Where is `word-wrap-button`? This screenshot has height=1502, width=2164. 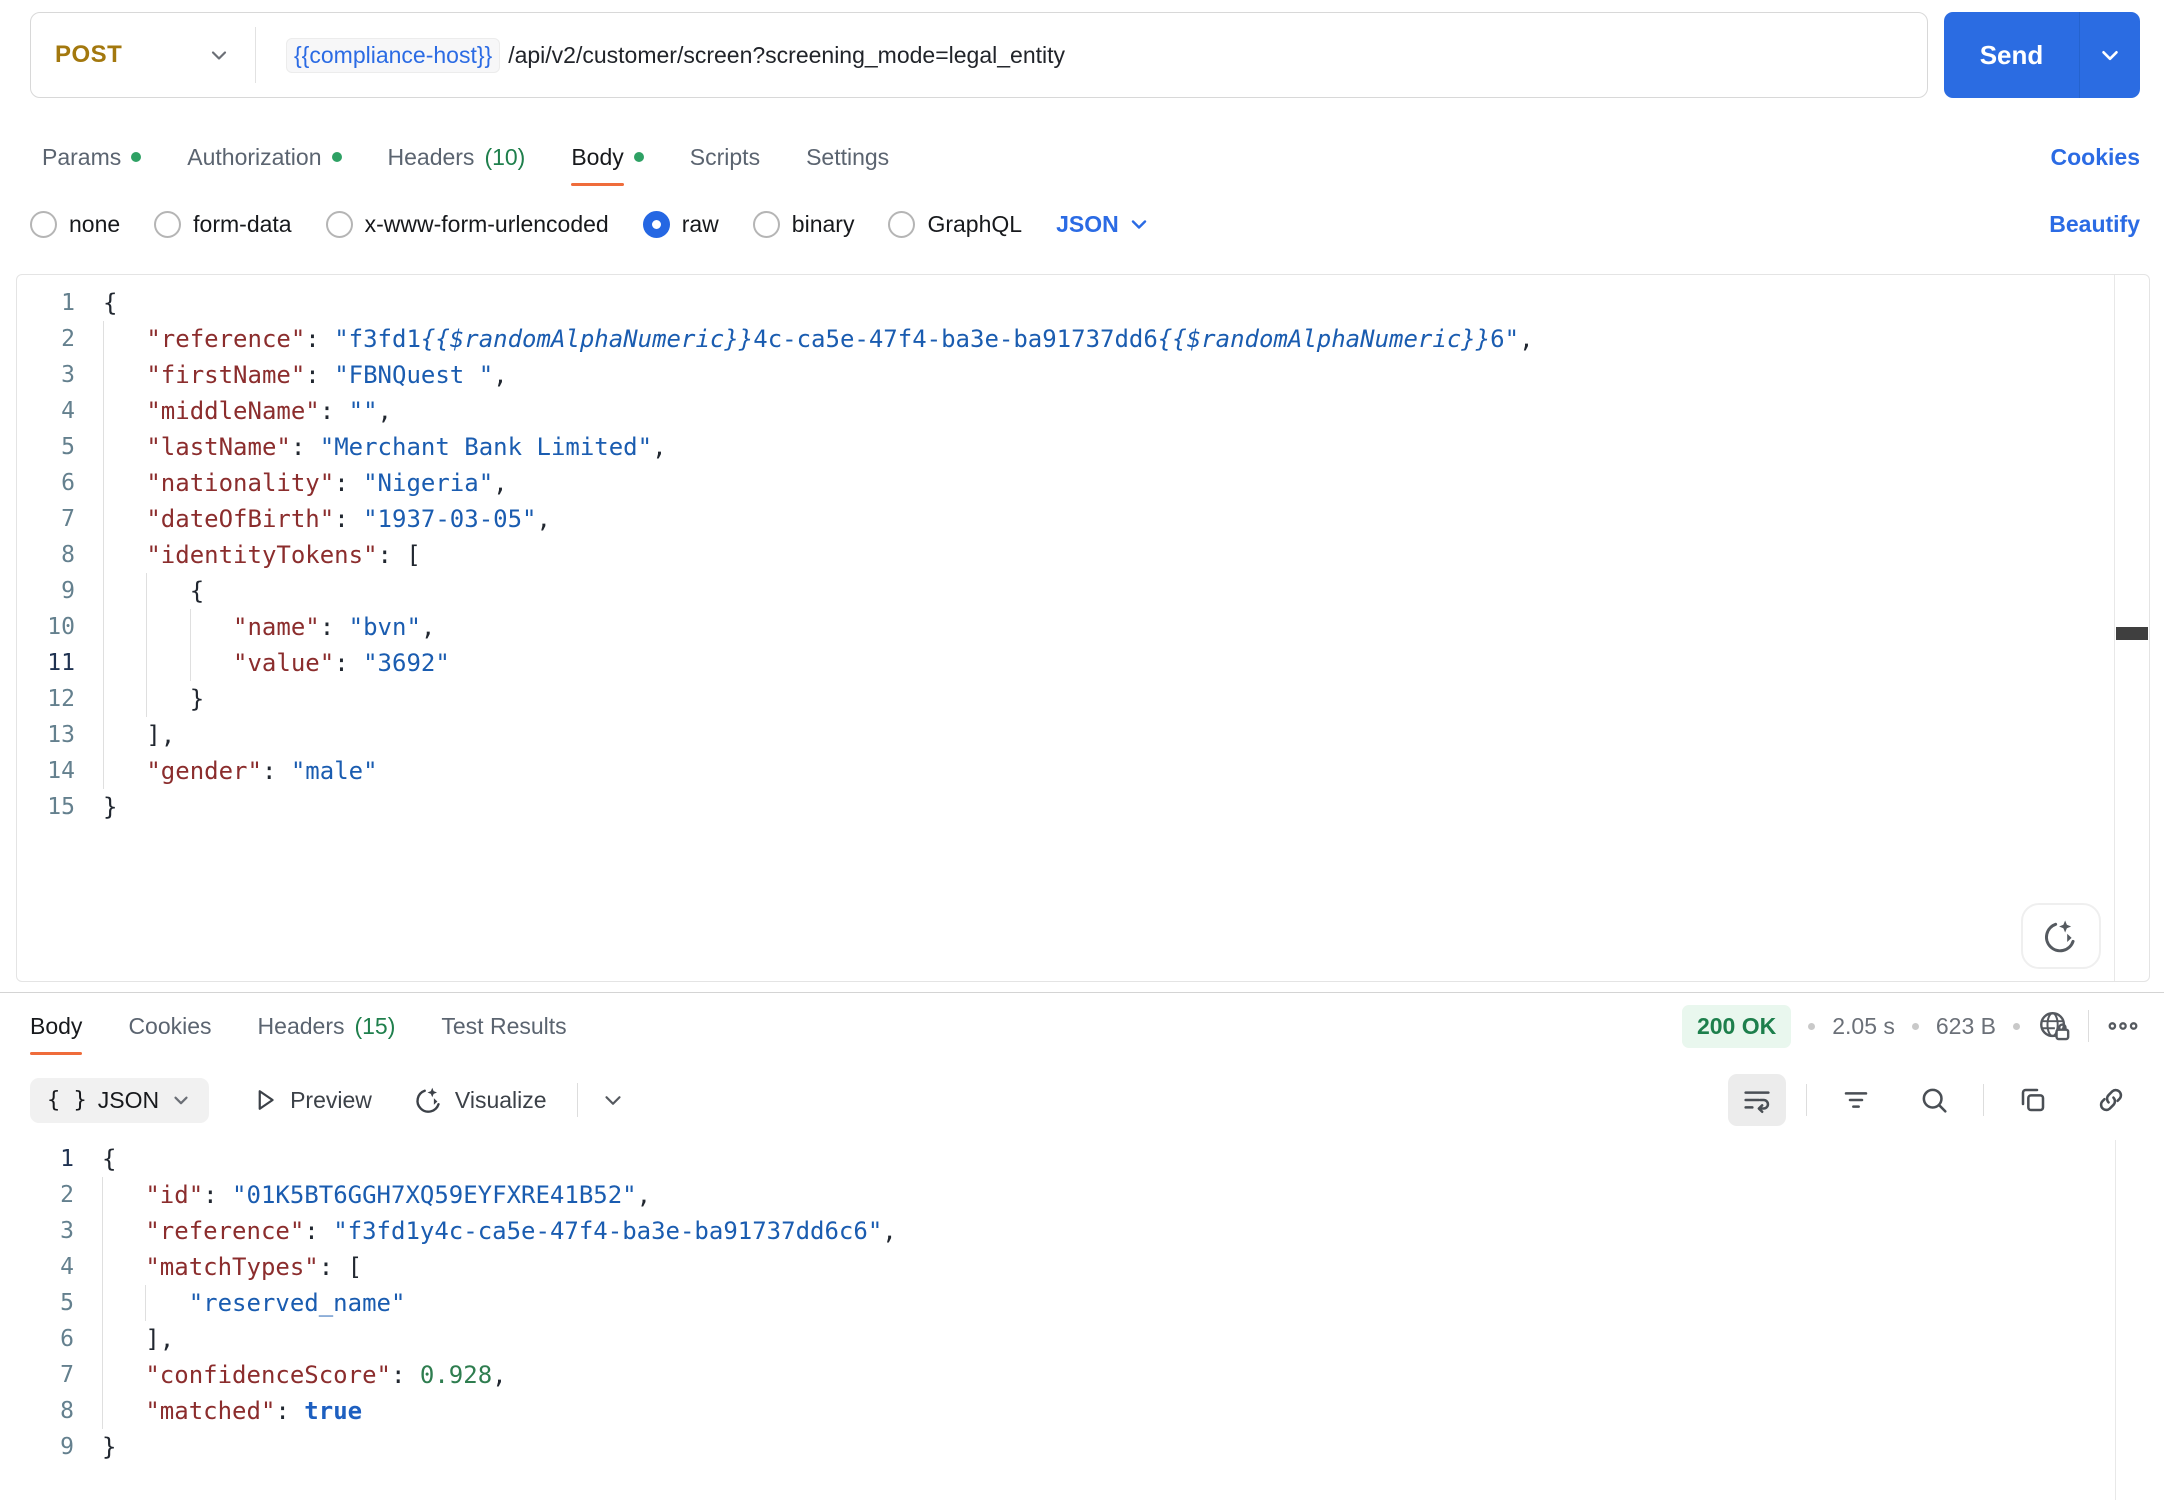
word-wrap-button is located at coordinates (1757, 1100).